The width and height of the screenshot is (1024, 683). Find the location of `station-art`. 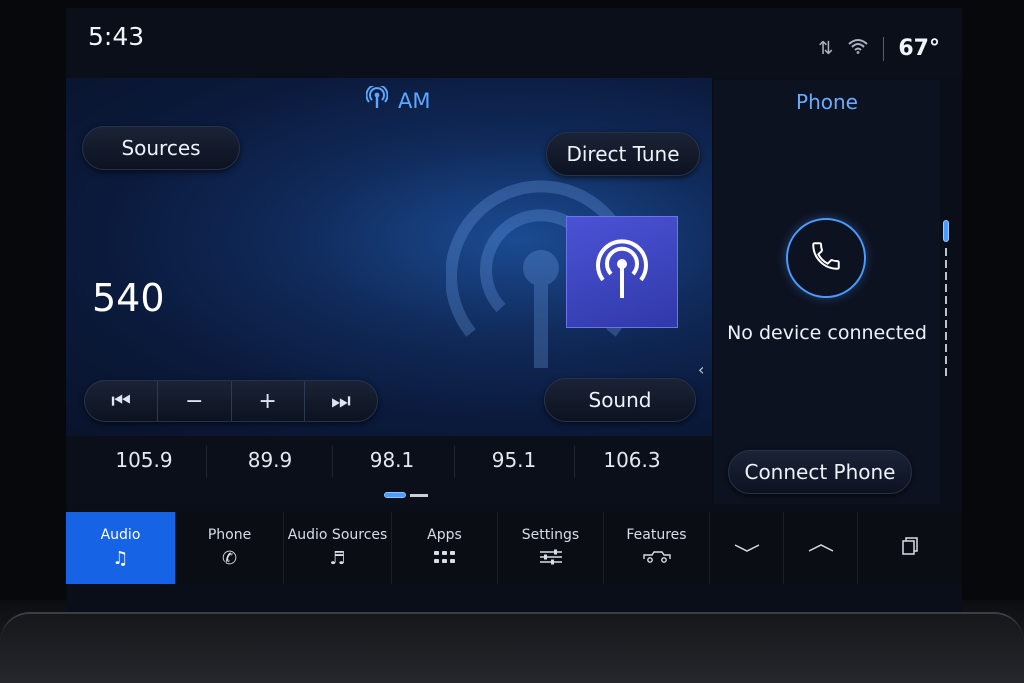

station-art is located at coordinates (622, 272).